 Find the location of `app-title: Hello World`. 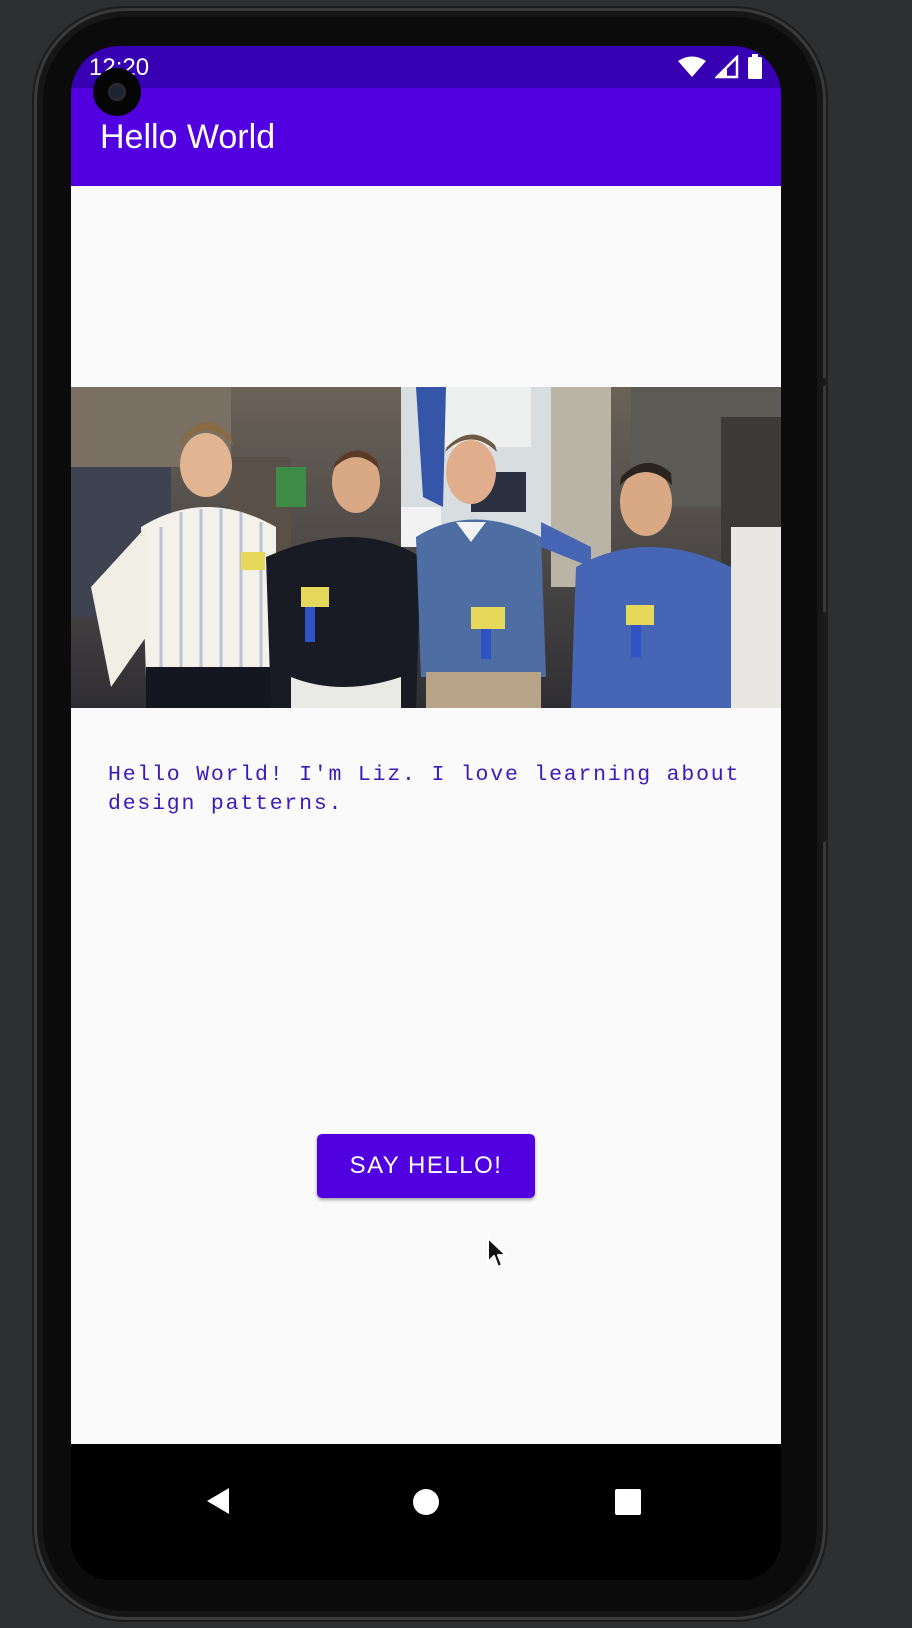

app-title: Hello World is located at coordinates (188, 137).